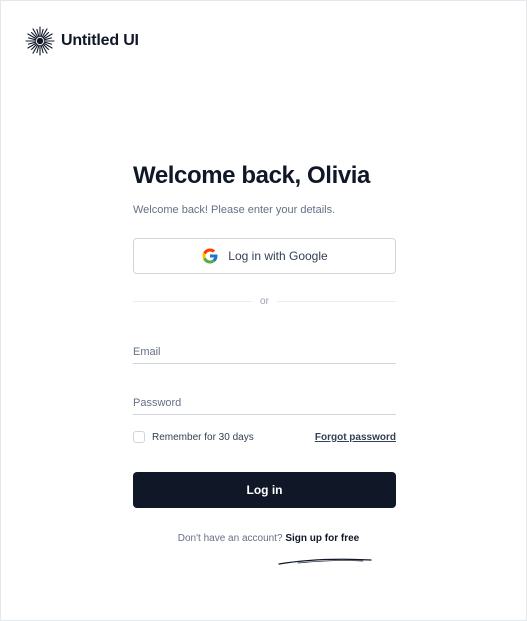 This screenshot has height=621, width=527. What do you see at coordinates (336, 301) in the screenshot?
I see `divider-line-right` at bounding box center [336, 301].